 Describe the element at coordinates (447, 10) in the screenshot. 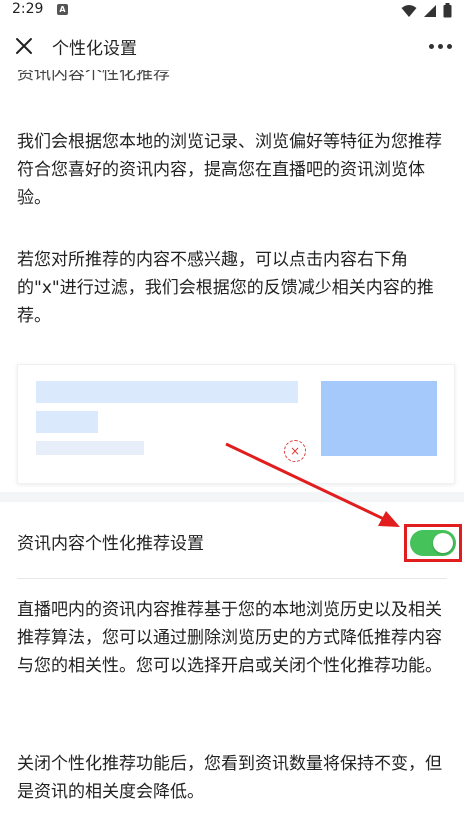

I see `battery-icon` at that location.